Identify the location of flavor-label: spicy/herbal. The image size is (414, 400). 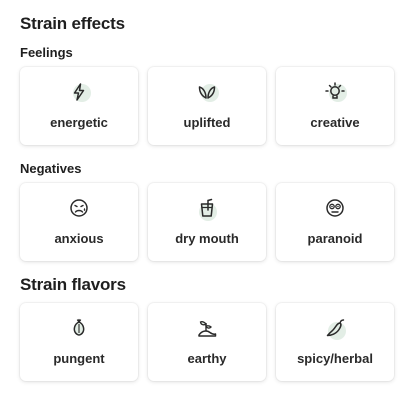
(335, 358).